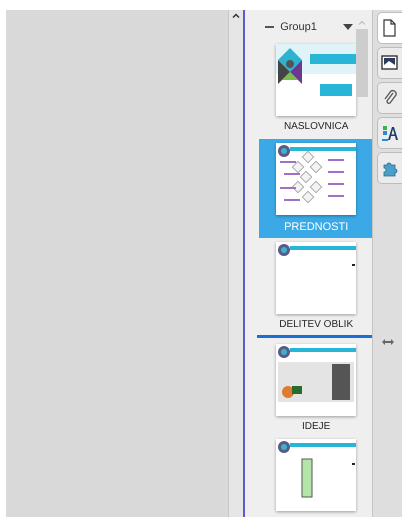 Image resolution: width=402 pixels, height=517 pixels. Describe the element at coordinates (347, 27) in the screenshot. I see `dropdown-icon` at that location.